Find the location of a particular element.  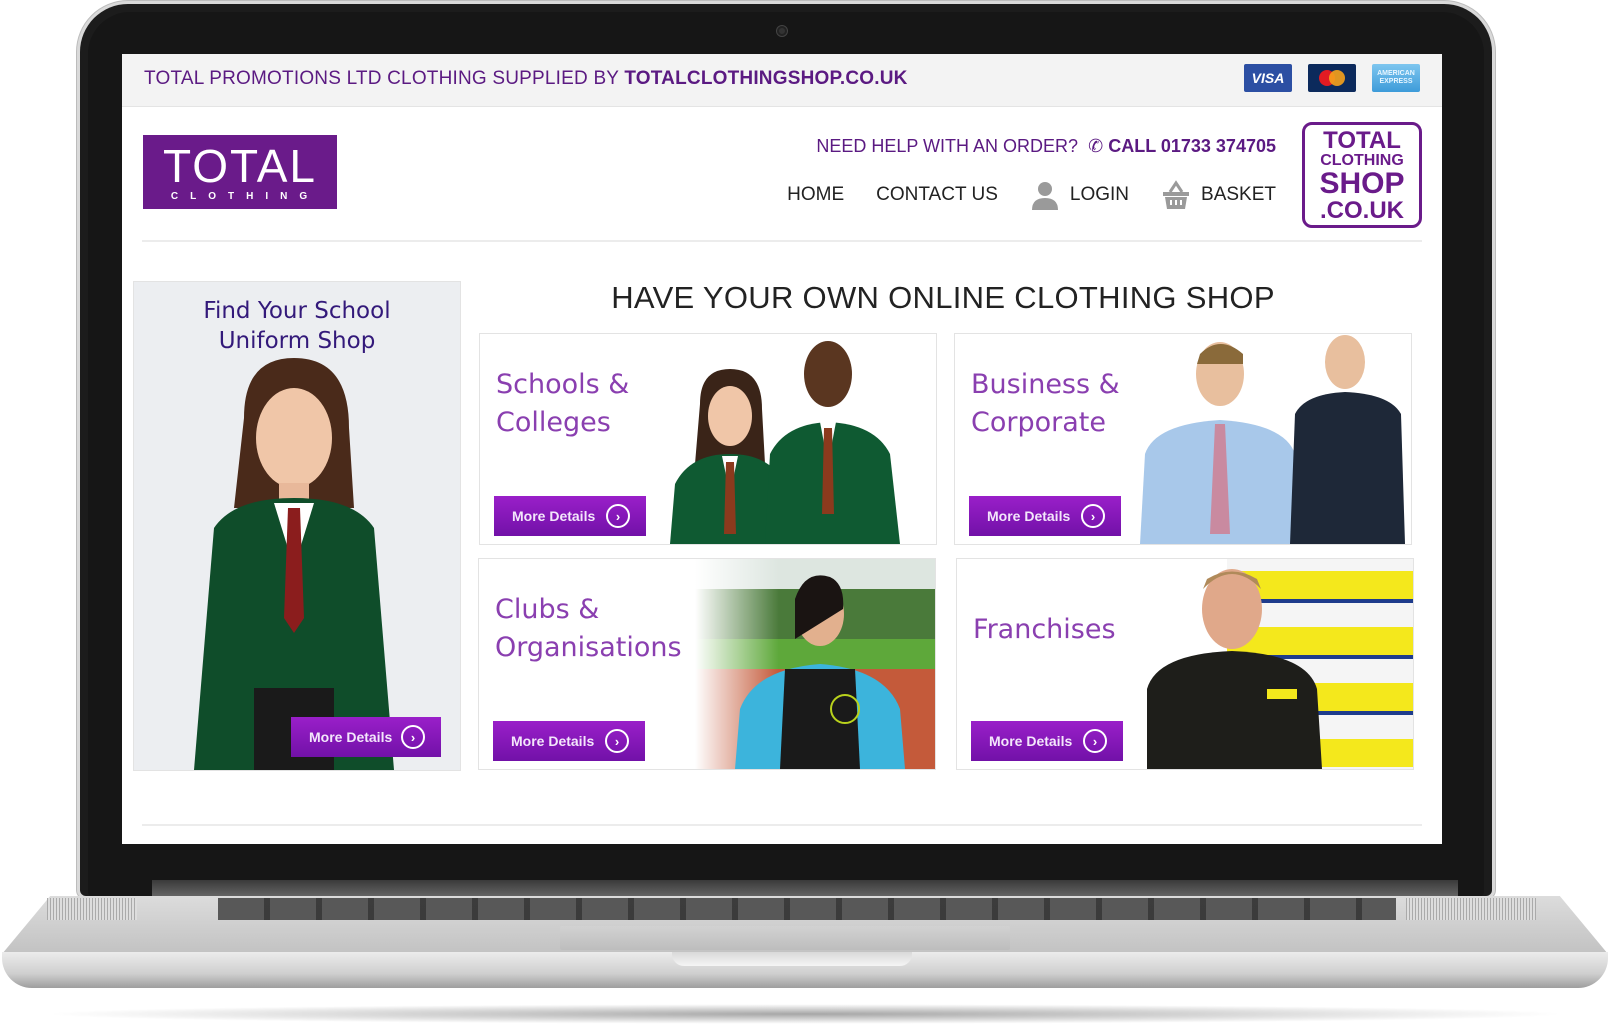

tile-title: Clubs & Organisations is located at coordinates (588, 629).